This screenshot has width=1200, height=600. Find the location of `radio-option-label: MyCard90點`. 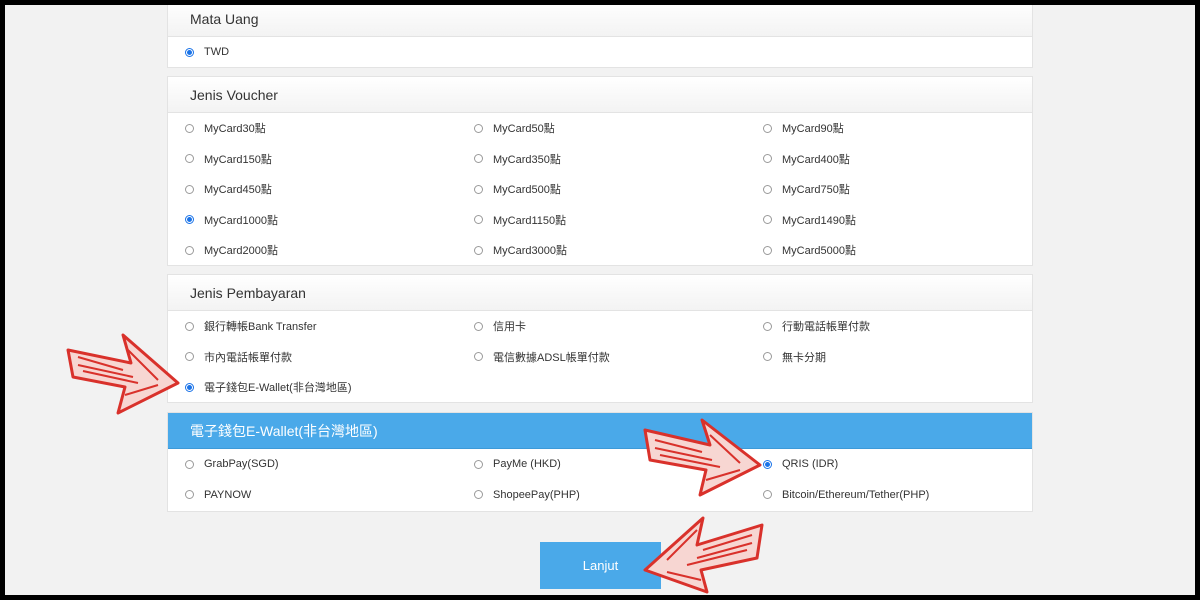

radio-option-label: MyCard90點 is located at coordinates (813, 129).